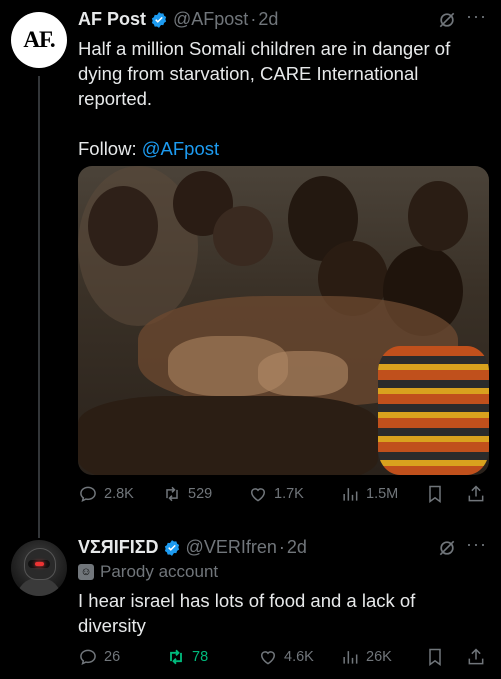 Image resolution: width=501 pixels, height=679 pixels. Describe the element at coordinates (39, 587) in the screenshot. I see `avatar-figure` at that location.